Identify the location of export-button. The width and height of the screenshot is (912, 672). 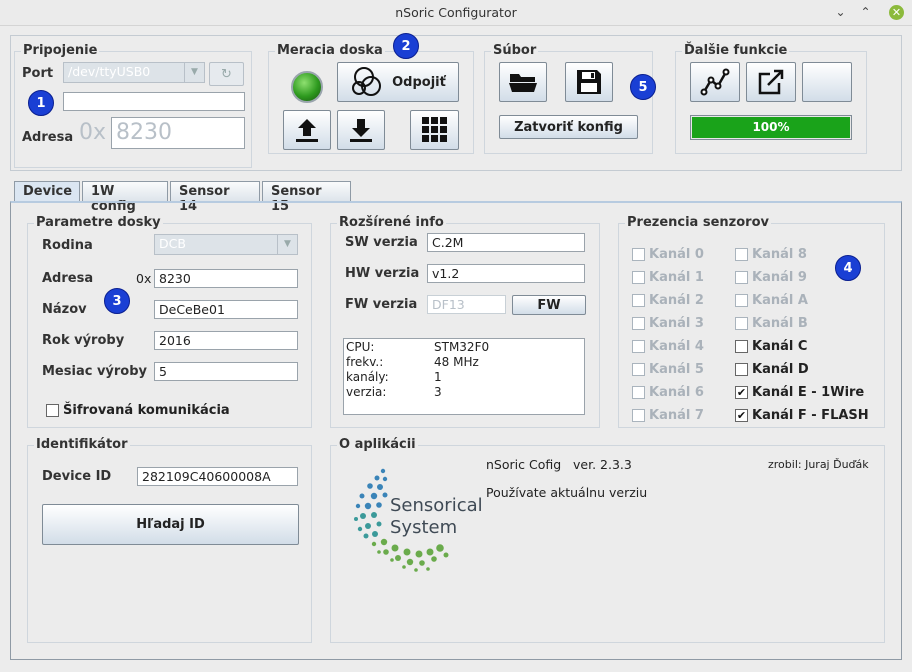
(771, 82).